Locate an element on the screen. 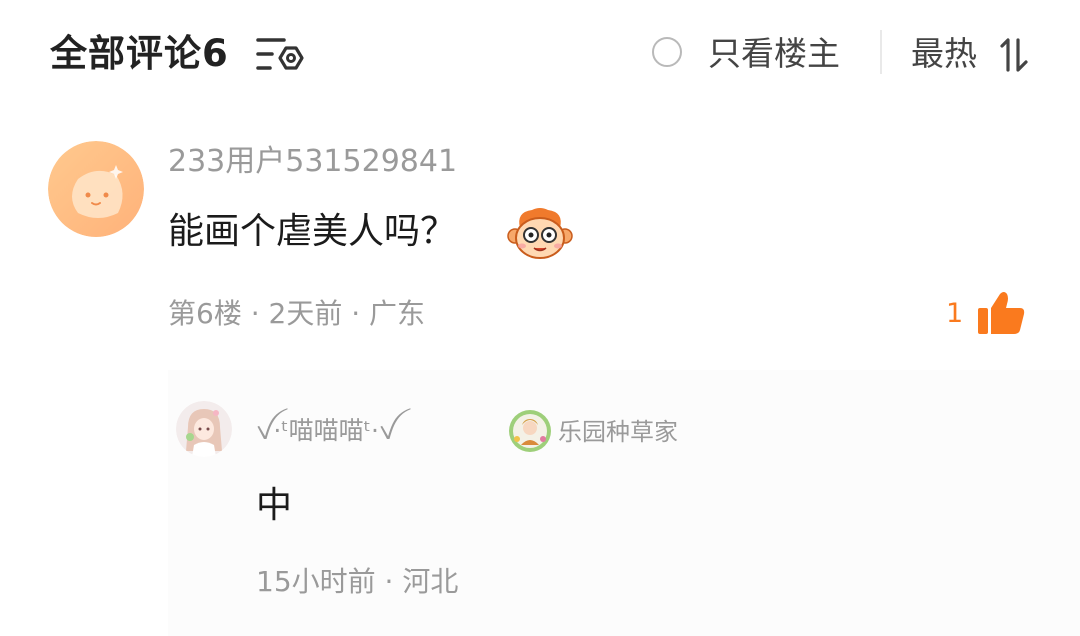 This screenshot has height=636, width=1080. filter-settings-icon is located at coordinates (280, 55).